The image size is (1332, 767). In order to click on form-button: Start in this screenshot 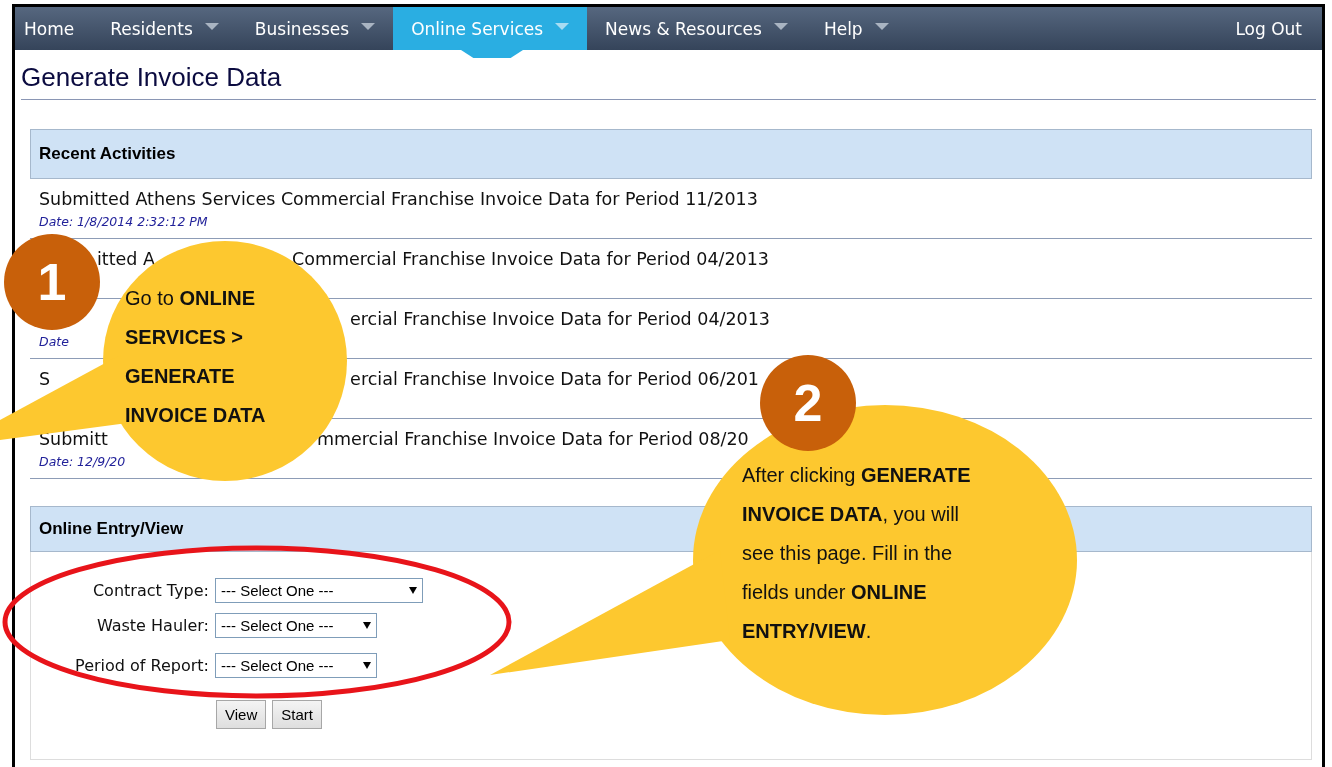, I will do `click(297, 714)`.